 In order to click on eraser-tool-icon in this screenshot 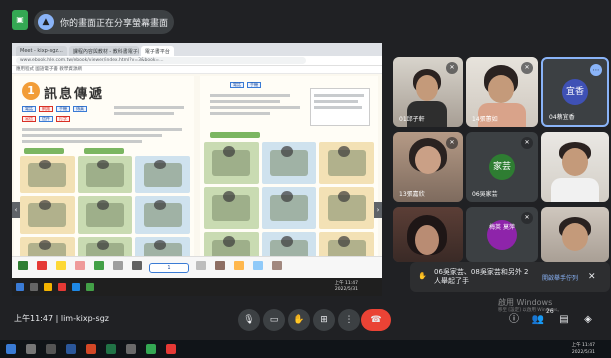, I will do `click(80, 267)`.